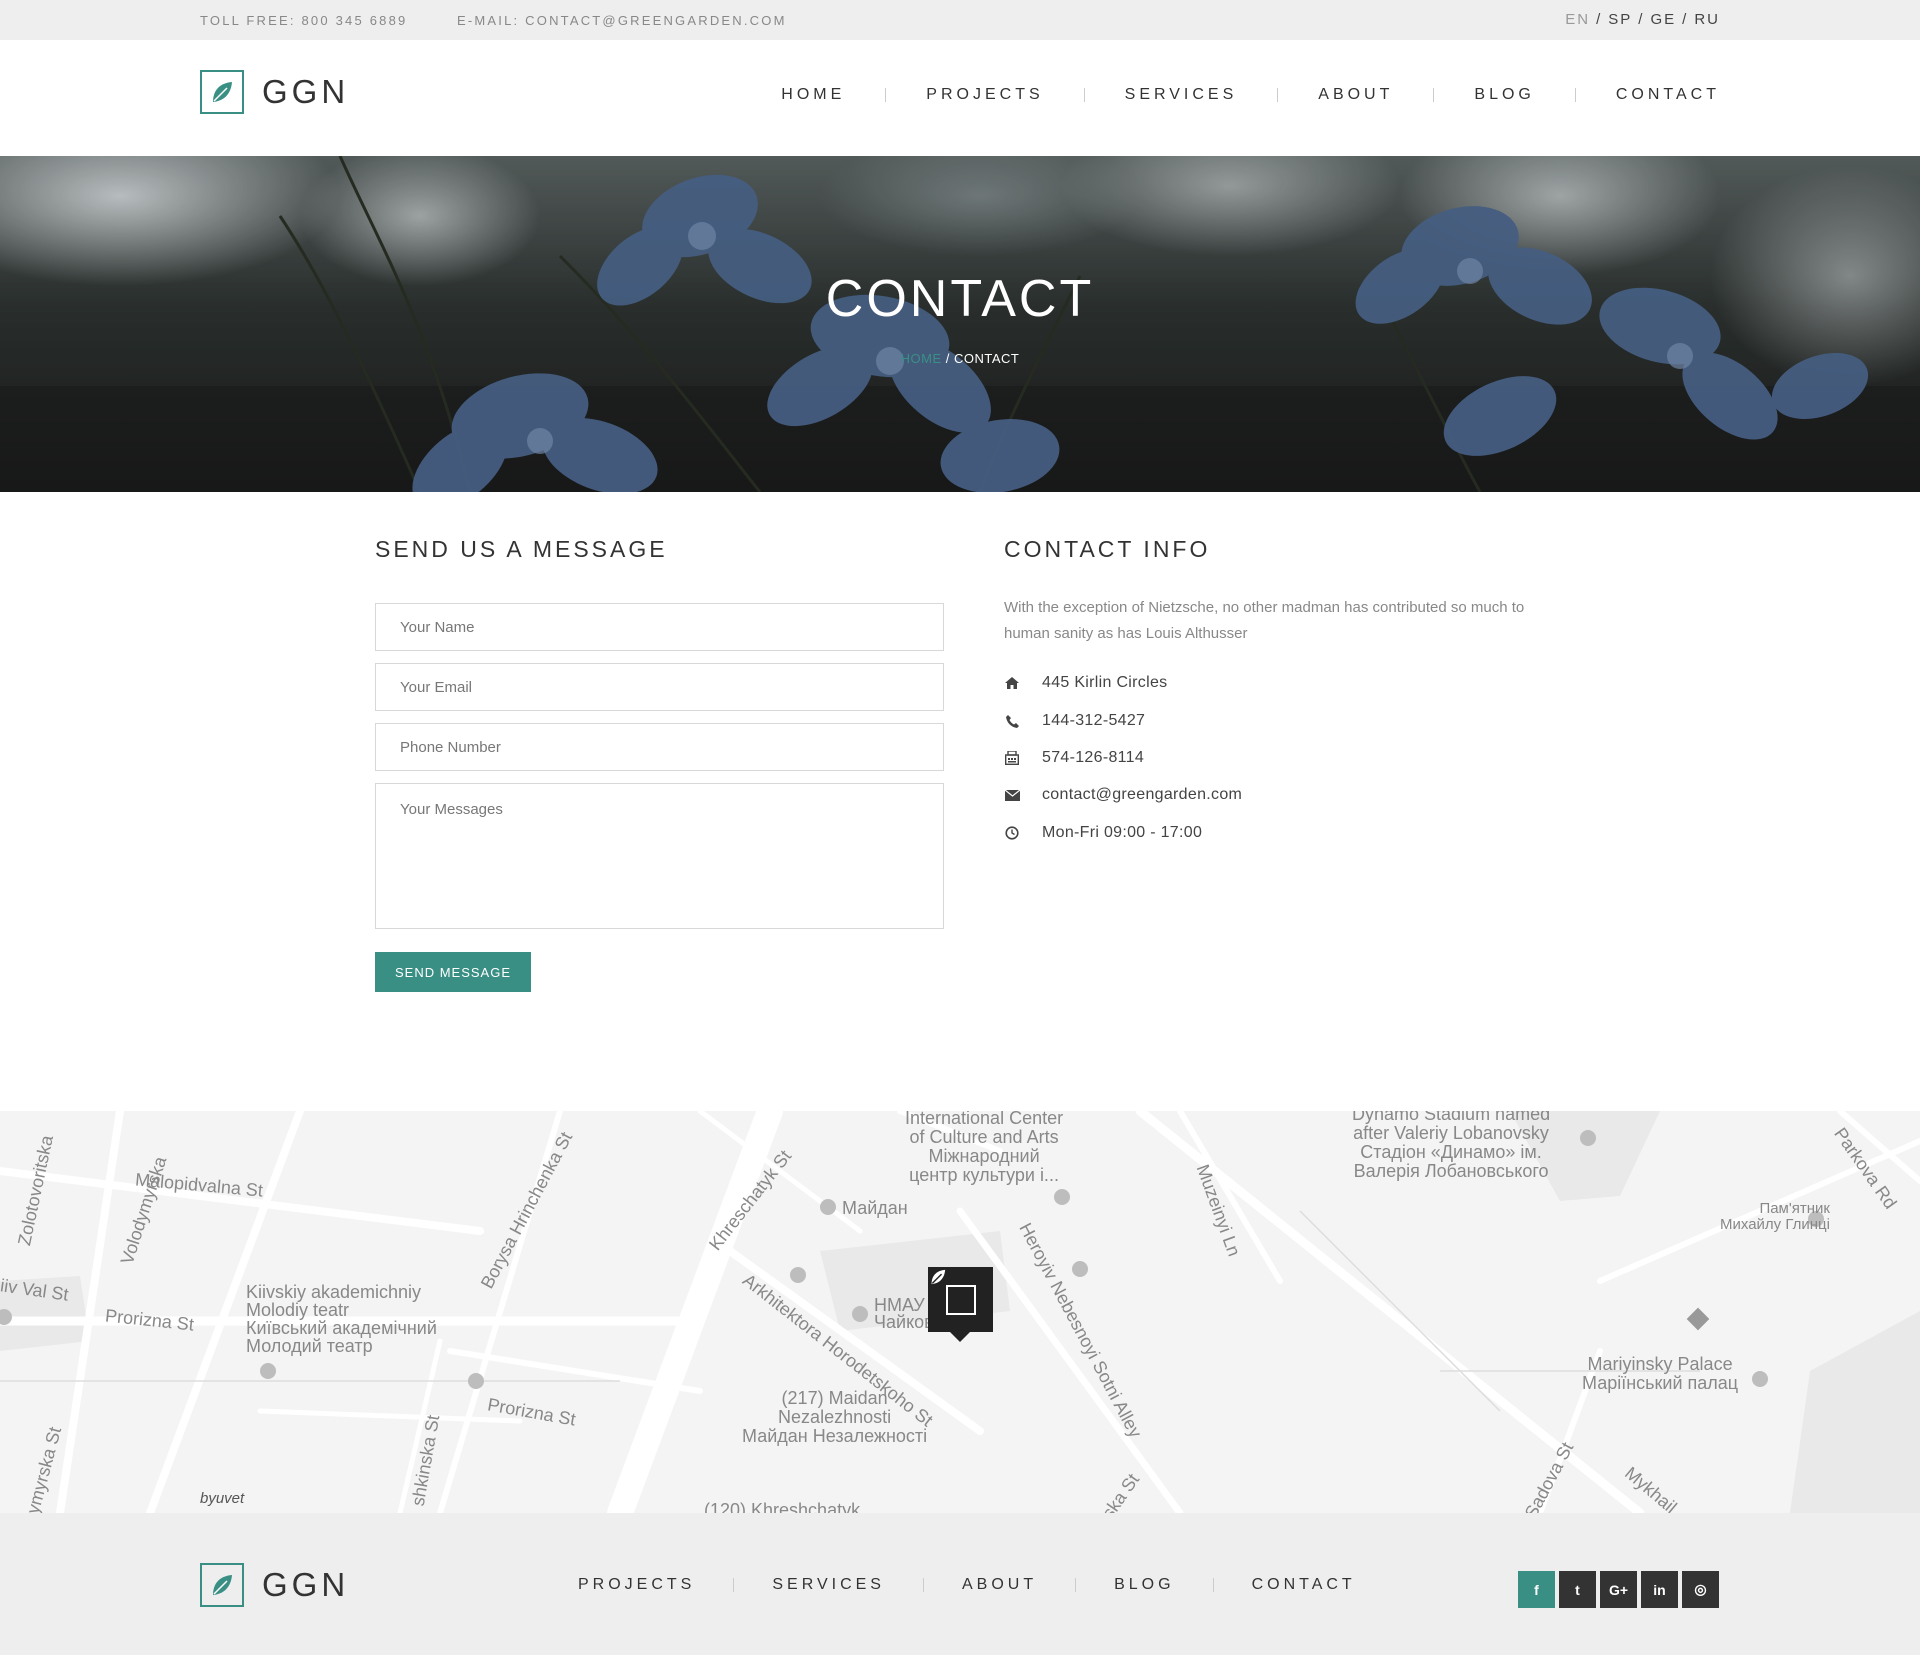 The height and width of the screenshot is (1655, 1920). I want to click on form-title: SEND US A MESSAGE, so click(521, 549).